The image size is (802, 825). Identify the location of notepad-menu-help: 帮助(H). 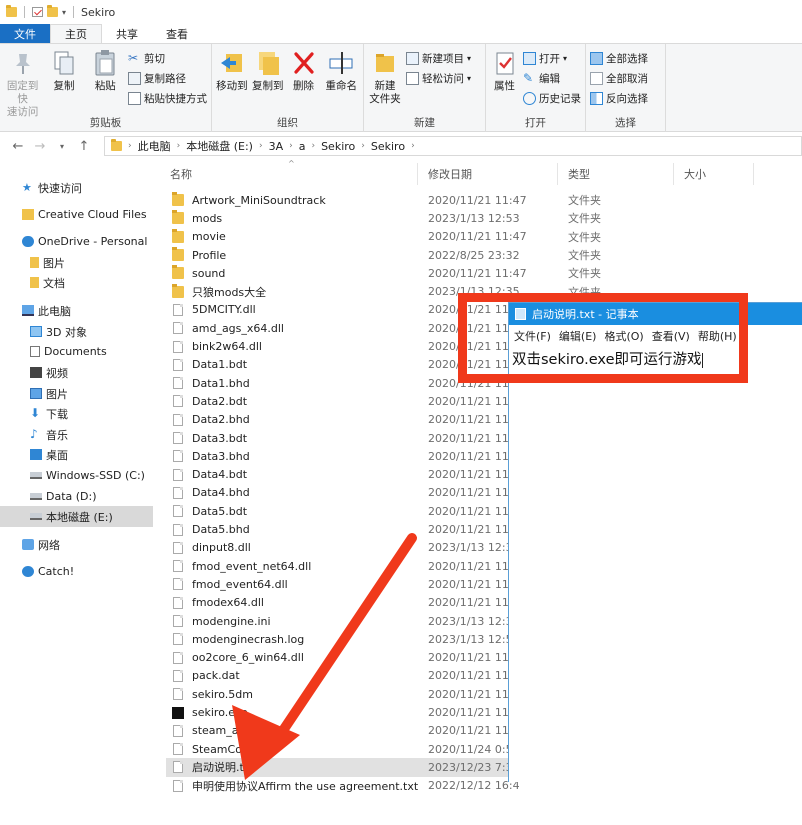
(717, 336).